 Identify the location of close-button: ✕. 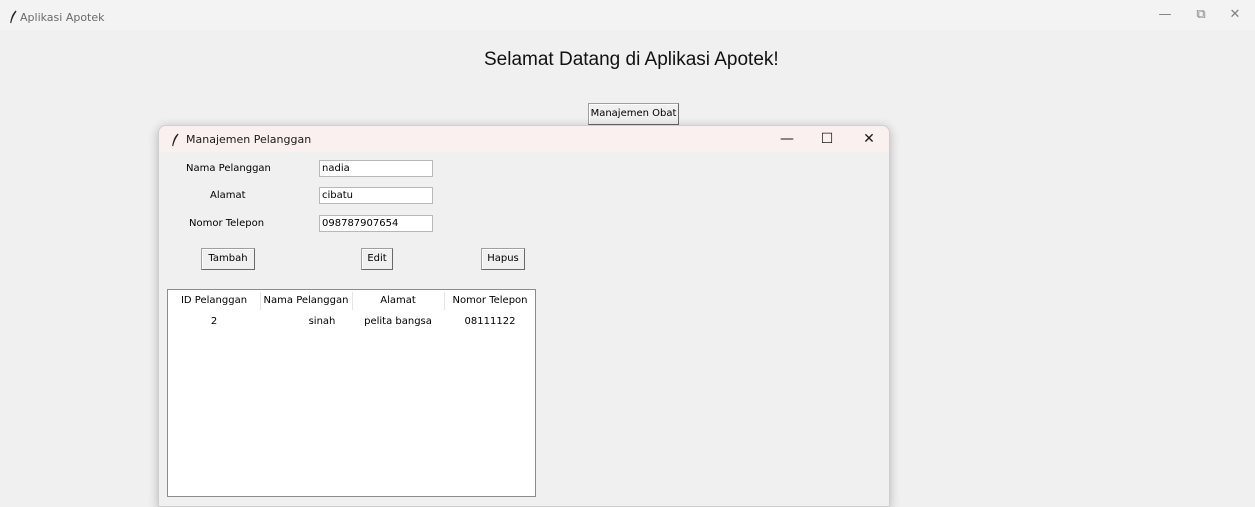
(1235, 15).